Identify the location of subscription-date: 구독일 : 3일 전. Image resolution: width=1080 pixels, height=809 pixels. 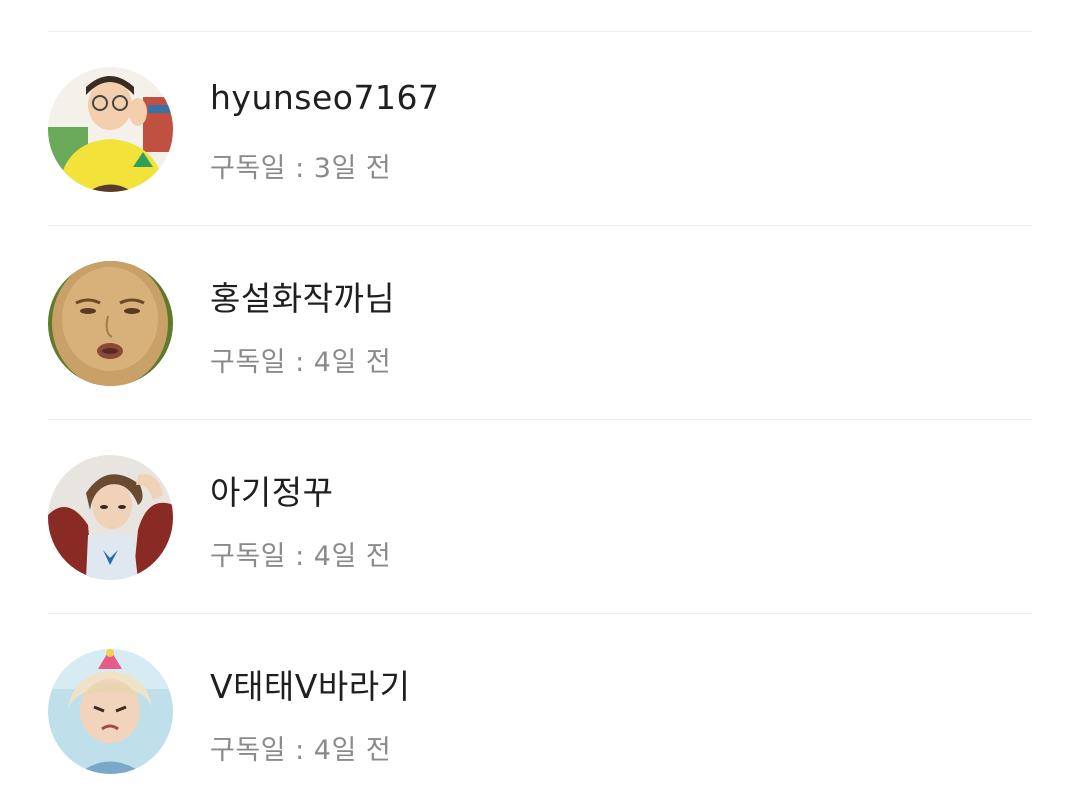
(301, 168).